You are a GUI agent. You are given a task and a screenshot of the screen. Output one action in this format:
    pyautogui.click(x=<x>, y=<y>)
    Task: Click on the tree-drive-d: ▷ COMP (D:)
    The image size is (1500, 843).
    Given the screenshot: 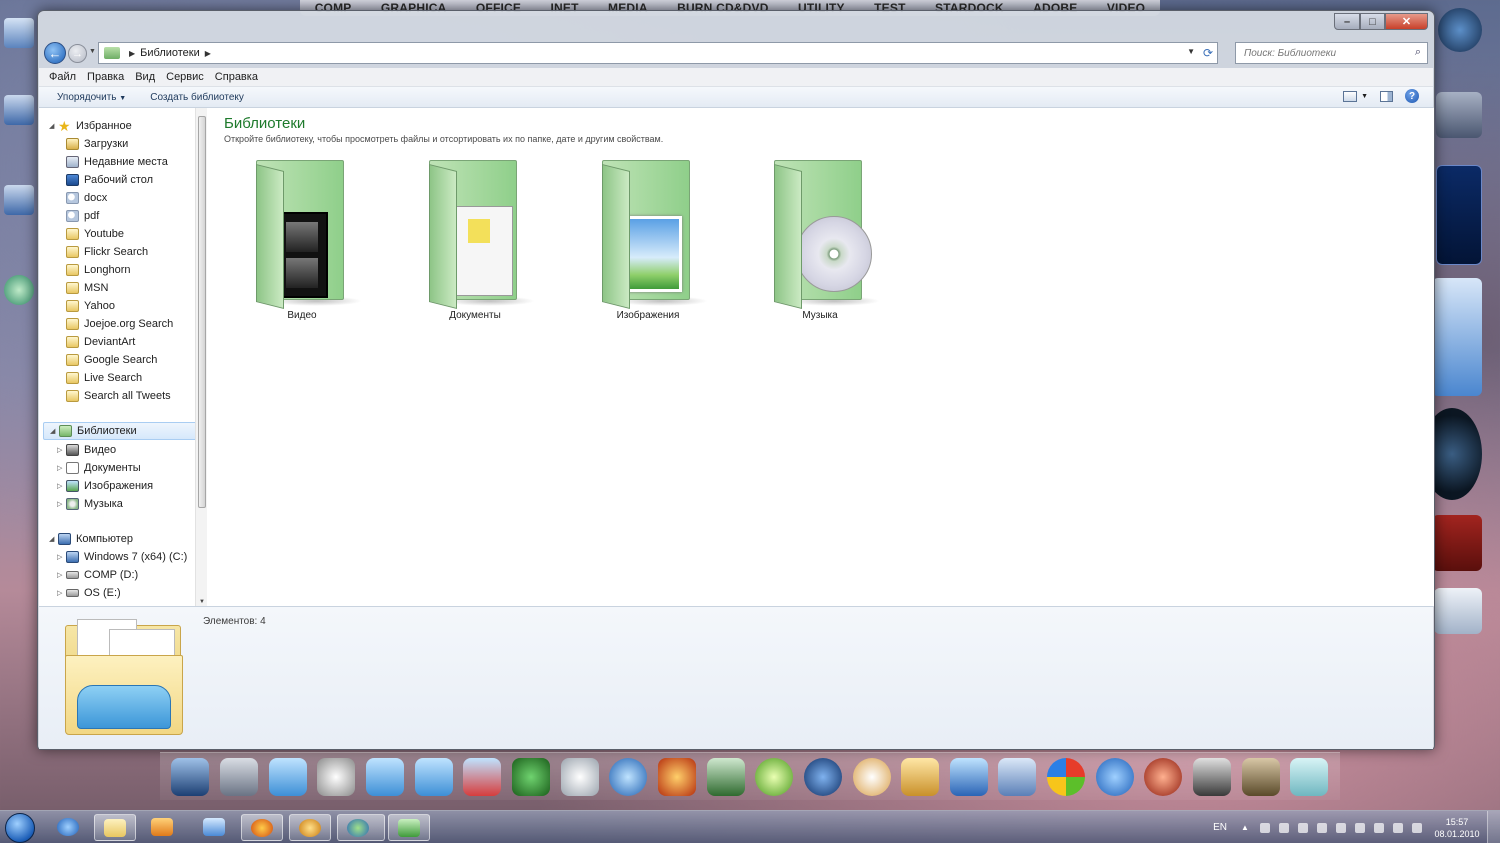 What is the action you would take?
    pyautogui.click(x=97, y=575)
    